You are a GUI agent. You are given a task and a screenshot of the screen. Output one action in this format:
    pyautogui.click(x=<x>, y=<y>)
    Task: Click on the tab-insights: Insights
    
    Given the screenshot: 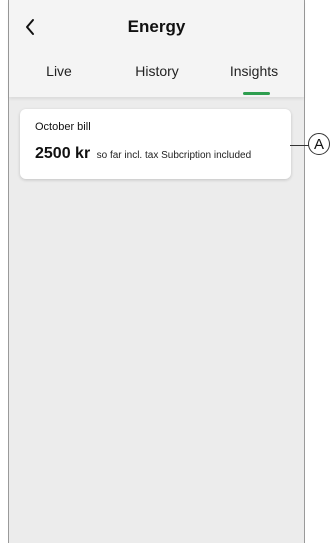 What is the action you would take?
    pyautogui.click(x=254, y=71)
    